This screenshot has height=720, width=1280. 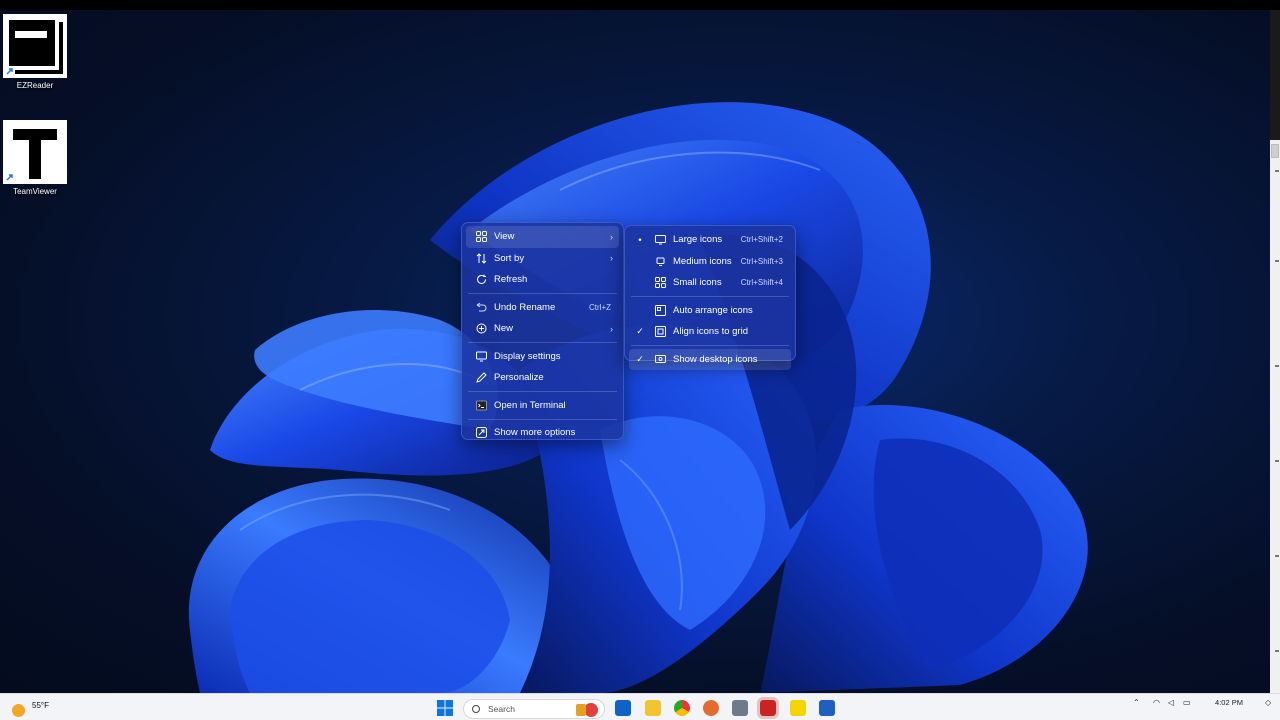 I want to click on windows-logo-icon, so click(x=445, y=708).